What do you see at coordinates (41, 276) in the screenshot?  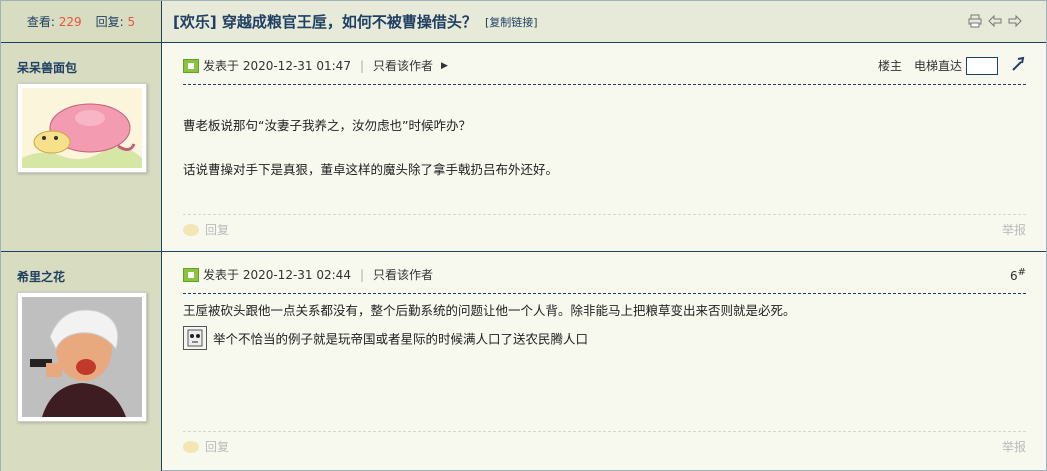 I see `author-name: 希里之花` at bounding box center [41, 276].